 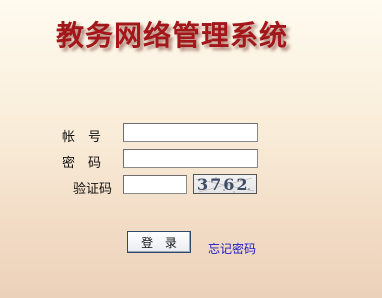 I want to click on account-input, so click(x=190, y=132).